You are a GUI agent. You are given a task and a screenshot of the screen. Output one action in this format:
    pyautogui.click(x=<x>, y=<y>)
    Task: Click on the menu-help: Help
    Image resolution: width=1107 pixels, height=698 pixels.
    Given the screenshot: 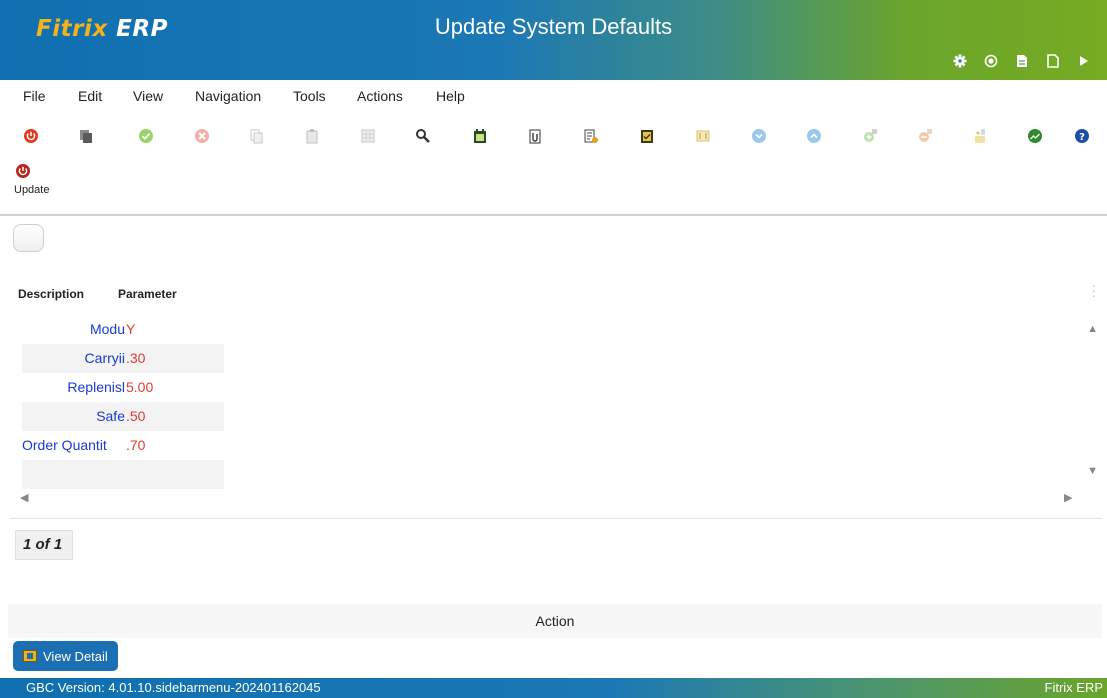 What is the action you would take?
    pyautogui.click(x=450, y=96)
    